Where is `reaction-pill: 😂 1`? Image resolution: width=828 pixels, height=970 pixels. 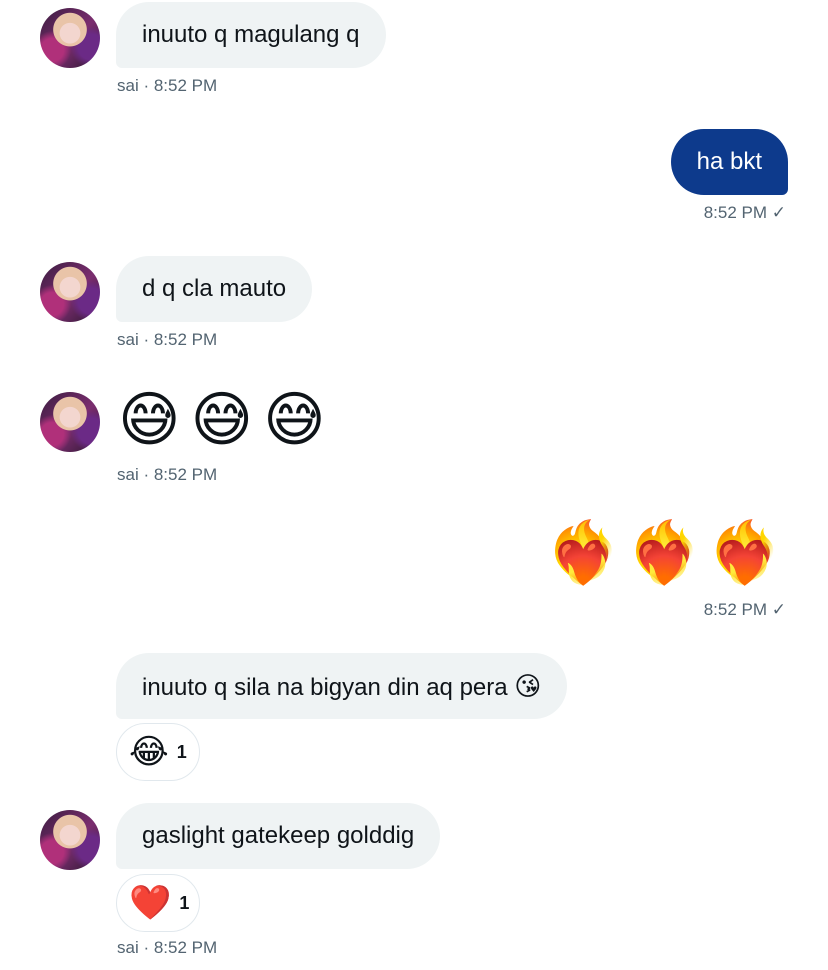
reaction-pill: 😂 1 is located at coordinates (158, 752).